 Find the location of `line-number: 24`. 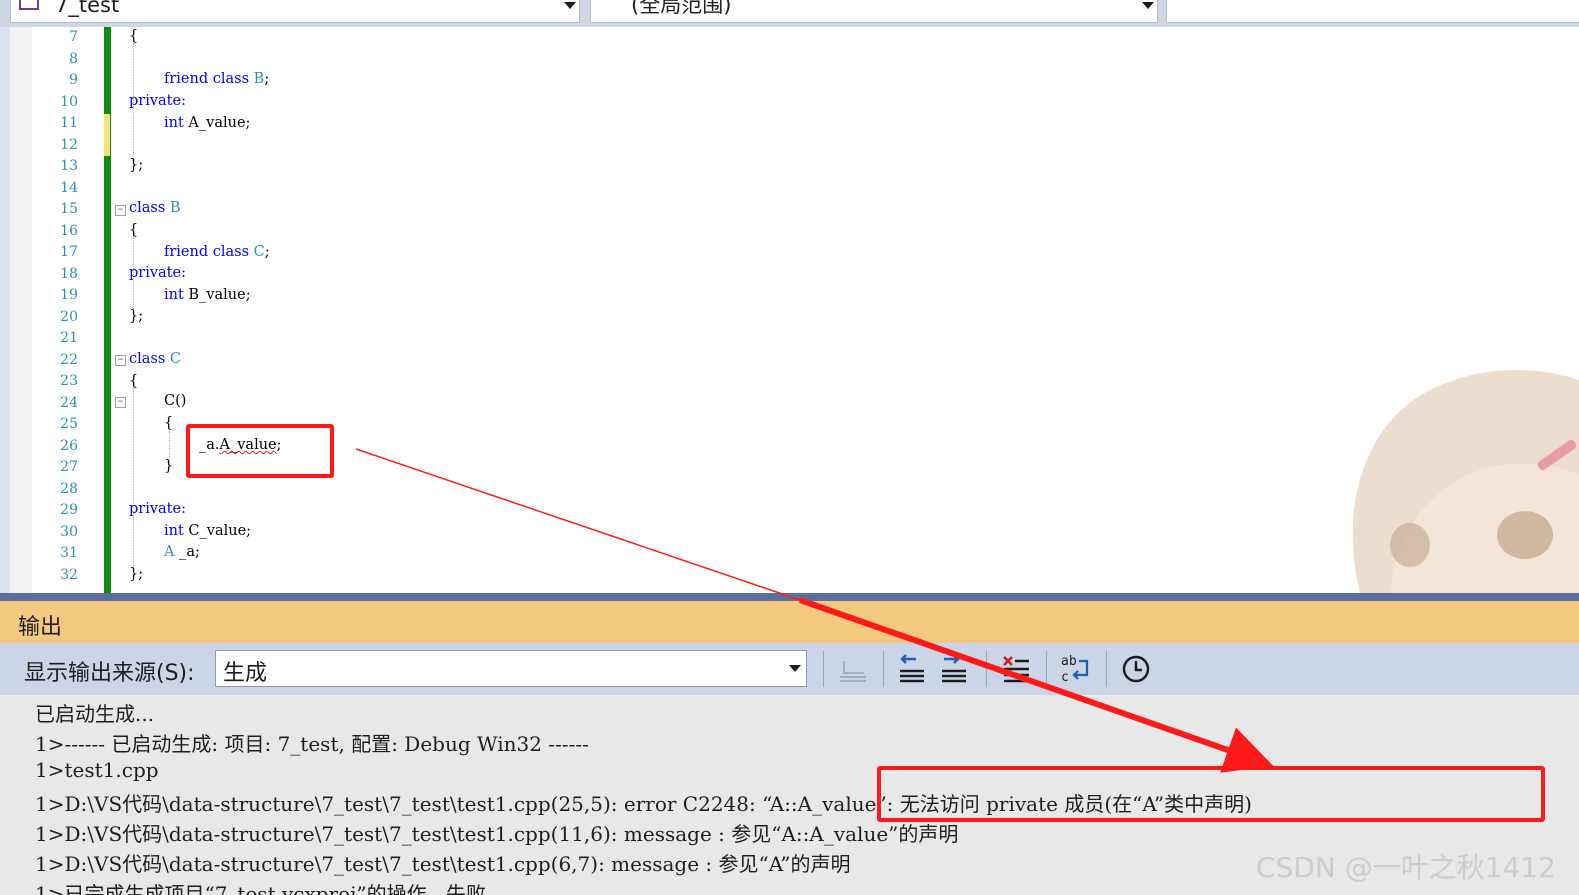

line-number: 24 is located at coordinates (69, 402).